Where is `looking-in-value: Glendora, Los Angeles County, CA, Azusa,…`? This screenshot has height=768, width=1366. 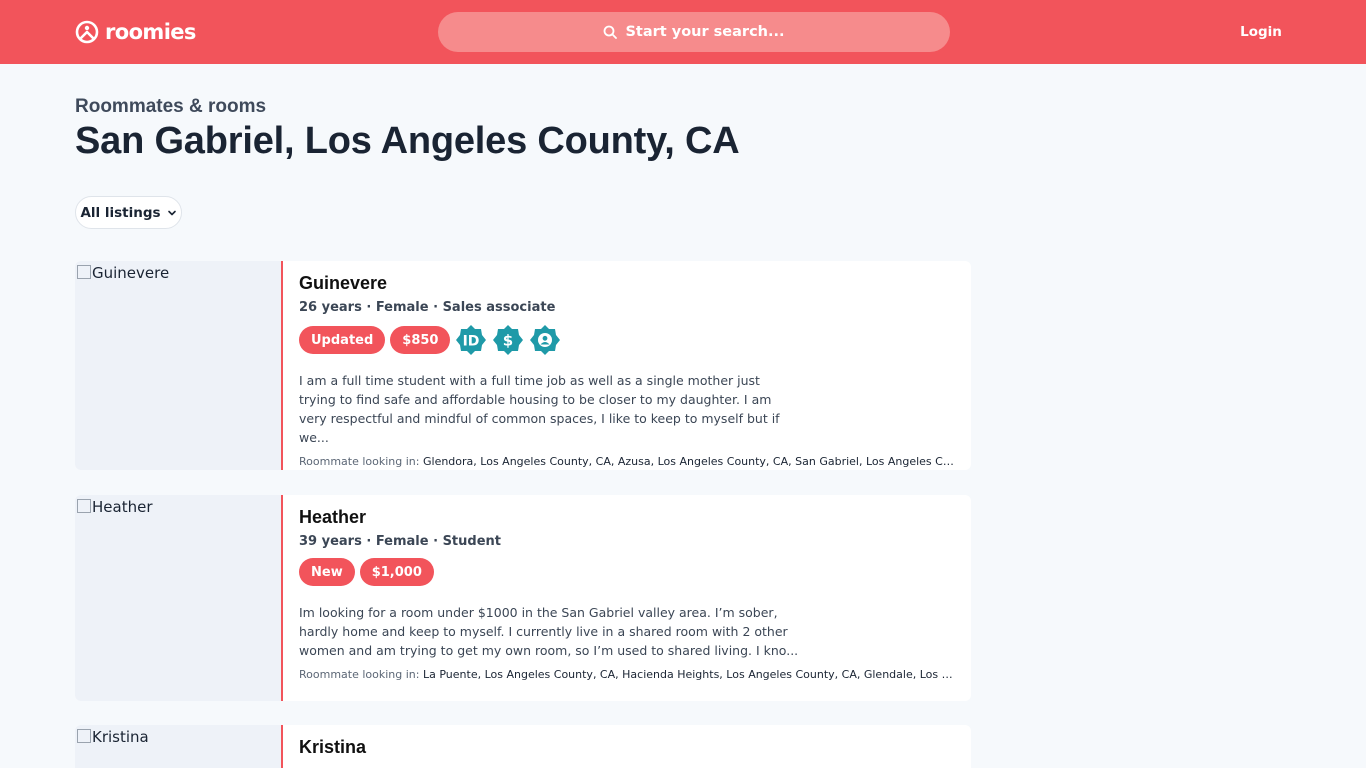 looking-in-value: Glendora, Los Angeles County, CA, Azusa,… is located at coordinates (689, 461).